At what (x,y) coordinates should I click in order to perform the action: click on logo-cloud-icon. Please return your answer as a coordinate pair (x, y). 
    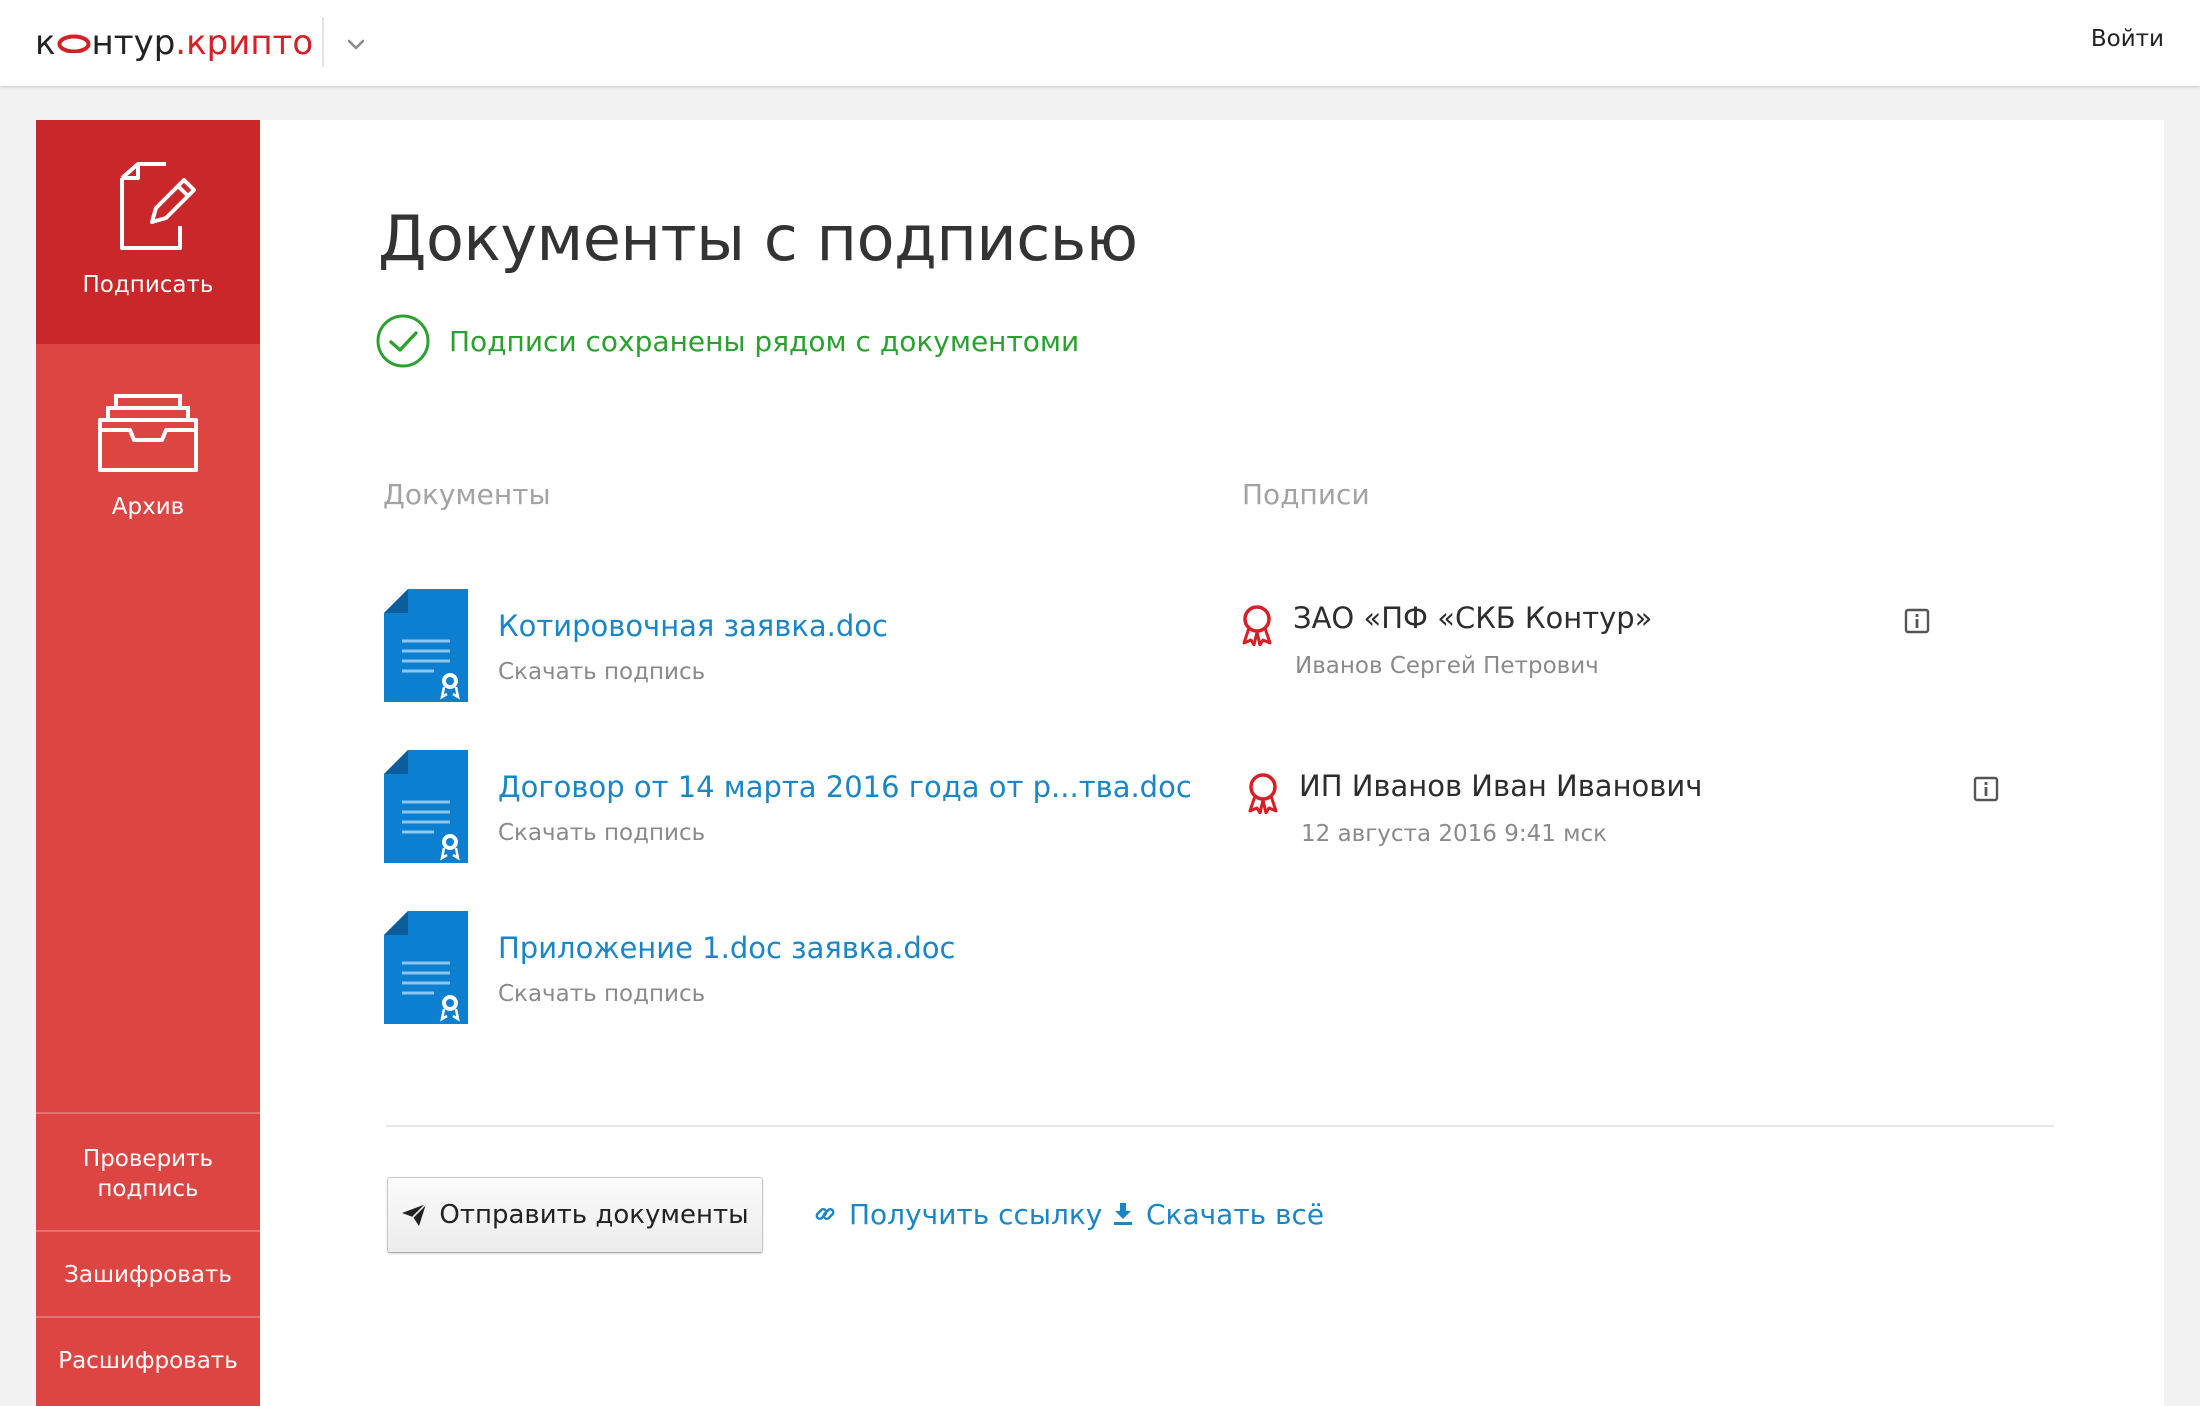
    Looking at the image, I should click on (74, 43).